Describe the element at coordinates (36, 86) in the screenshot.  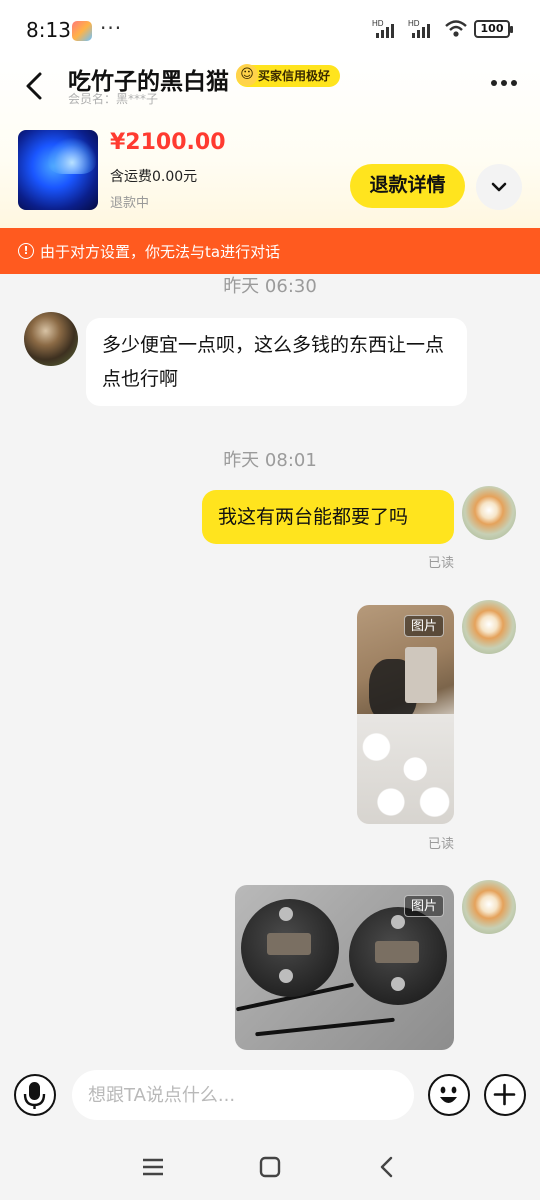
I see `back-icon` at that location.